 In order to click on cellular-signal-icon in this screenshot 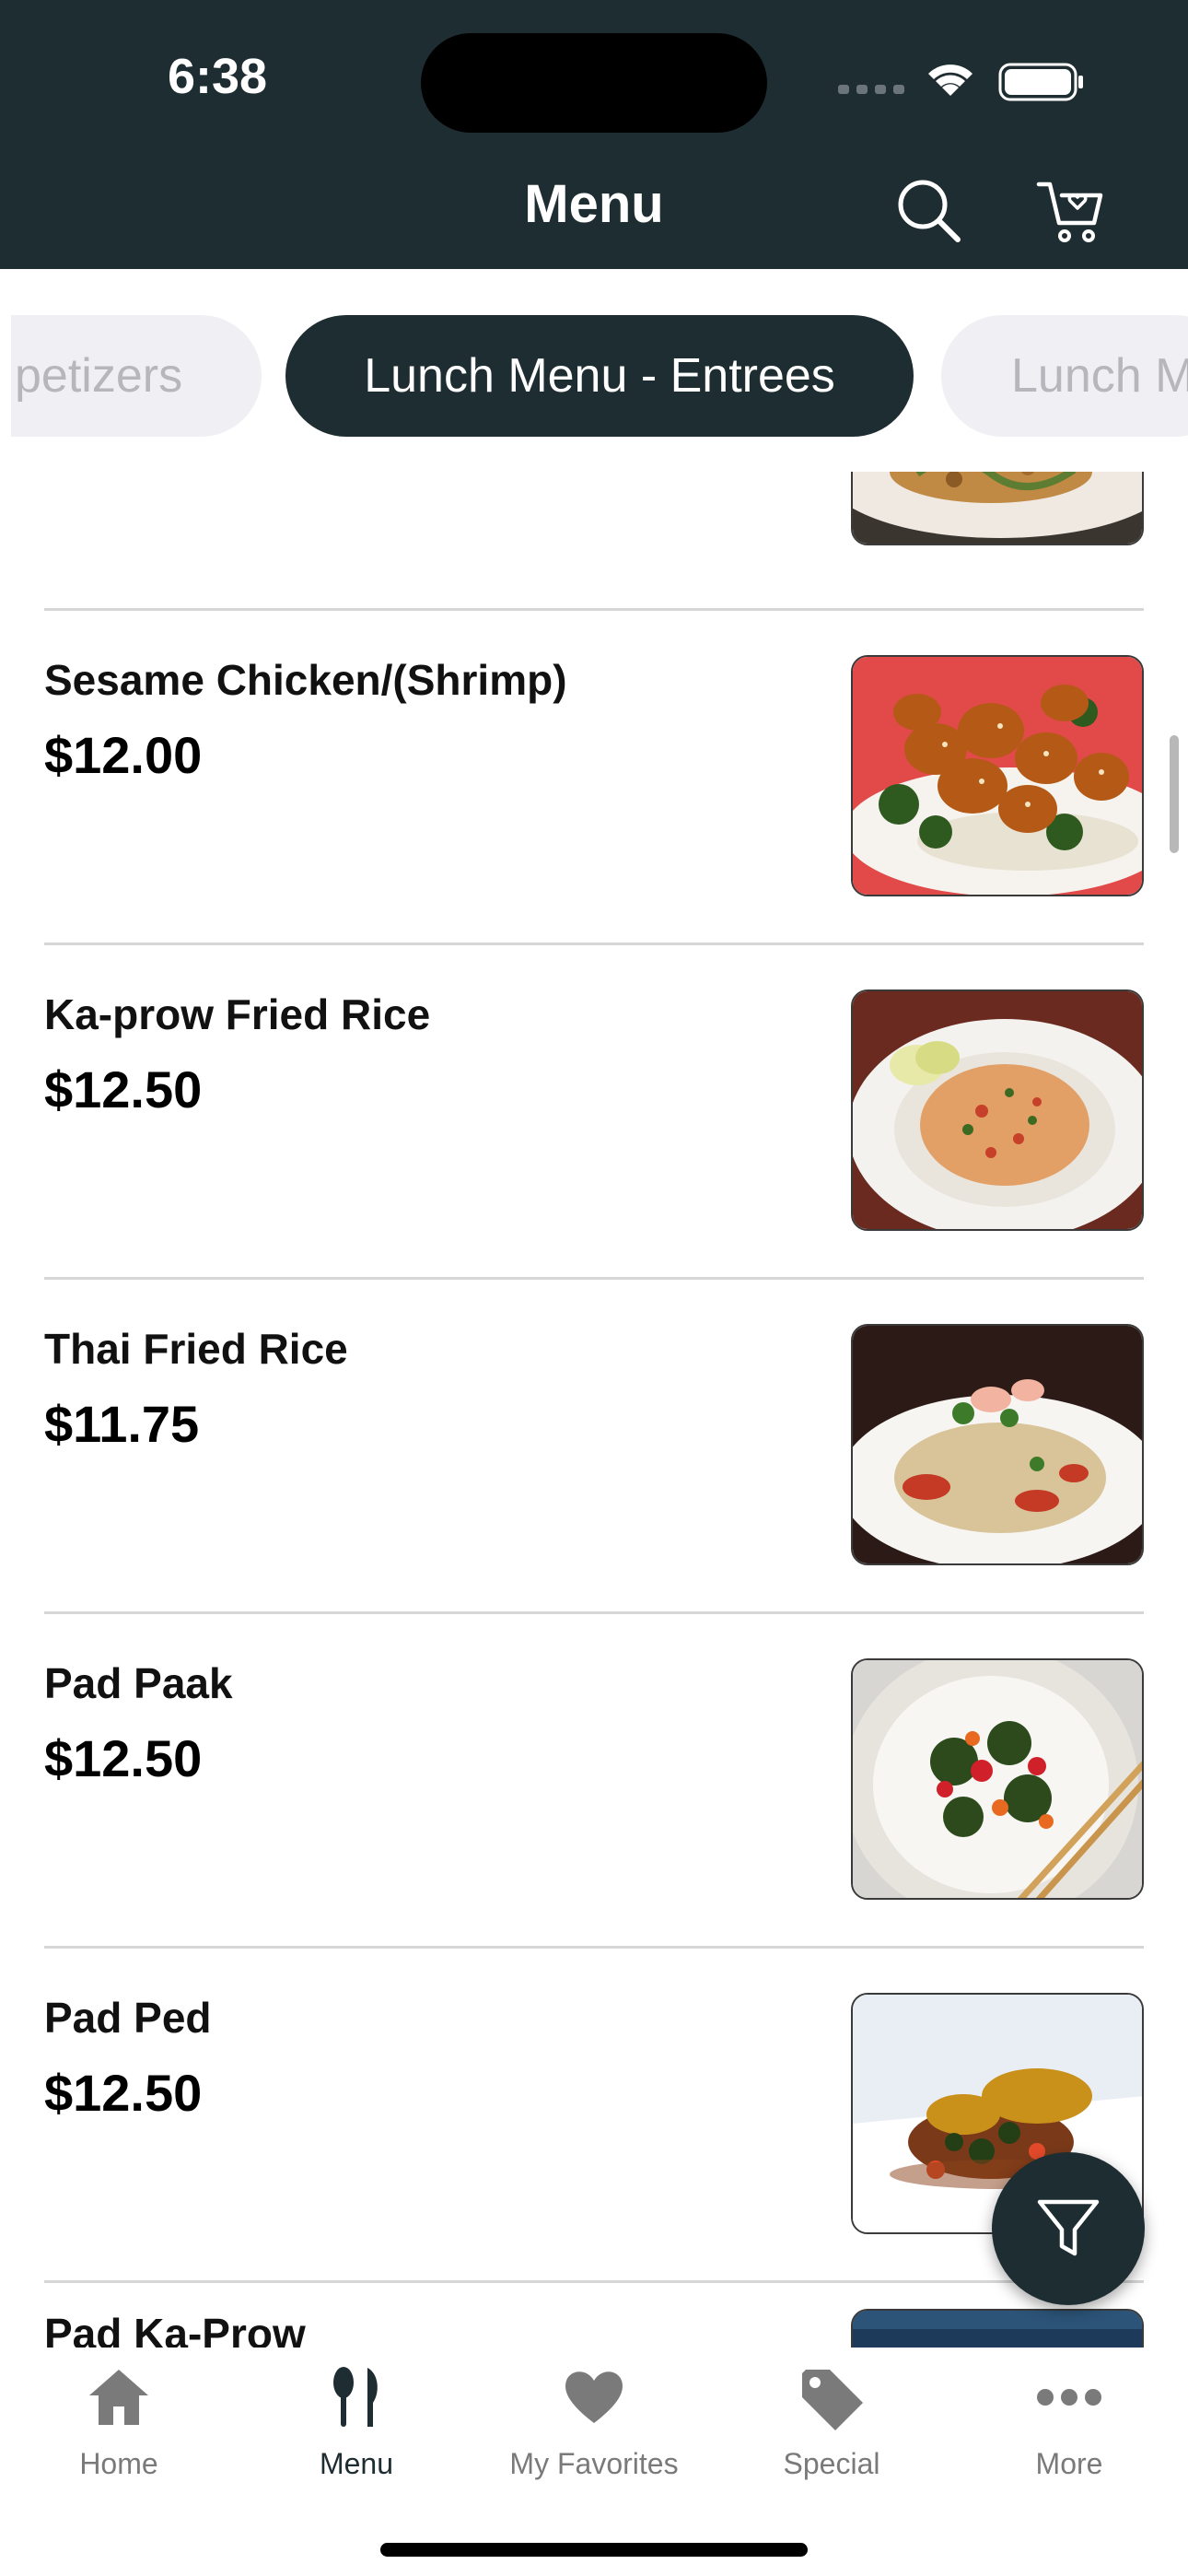, I will do `click(871, 89)`.